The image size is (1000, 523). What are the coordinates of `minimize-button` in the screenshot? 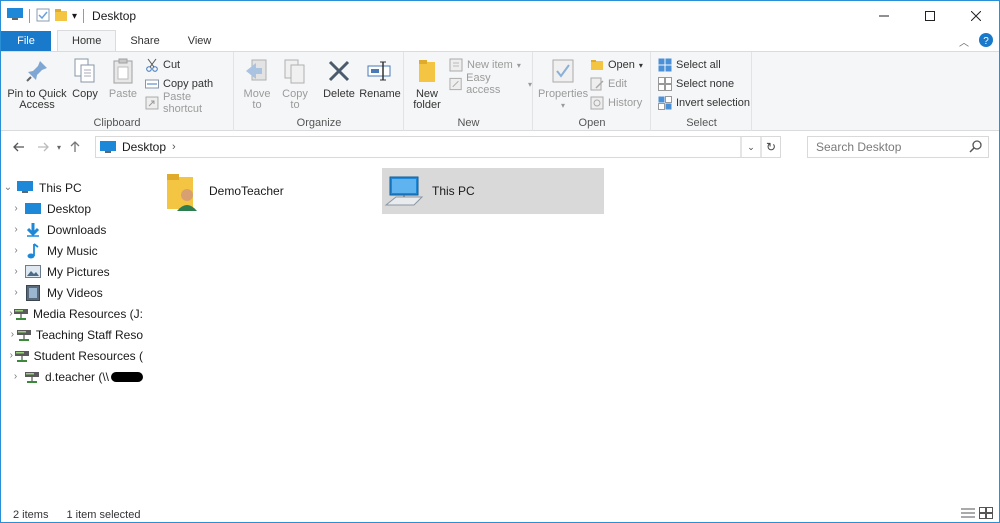 It's located at (884, 16).